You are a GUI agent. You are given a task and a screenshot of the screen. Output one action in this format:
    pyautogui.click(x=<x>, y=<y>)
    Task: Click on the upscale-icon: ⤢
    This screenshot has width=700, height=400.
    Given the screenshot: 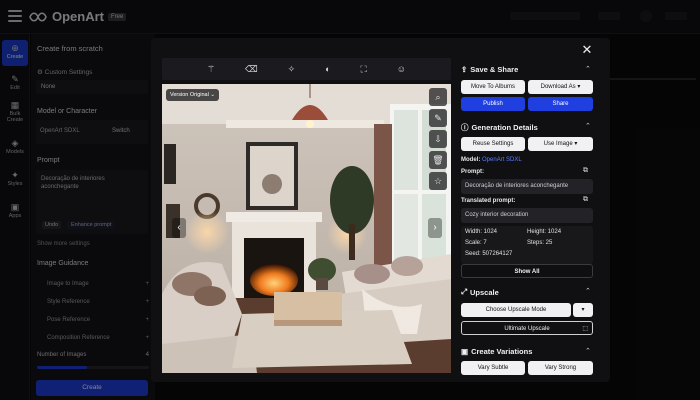 What is the action you would take?
    pyautogui.click(x=464, y=291)
    